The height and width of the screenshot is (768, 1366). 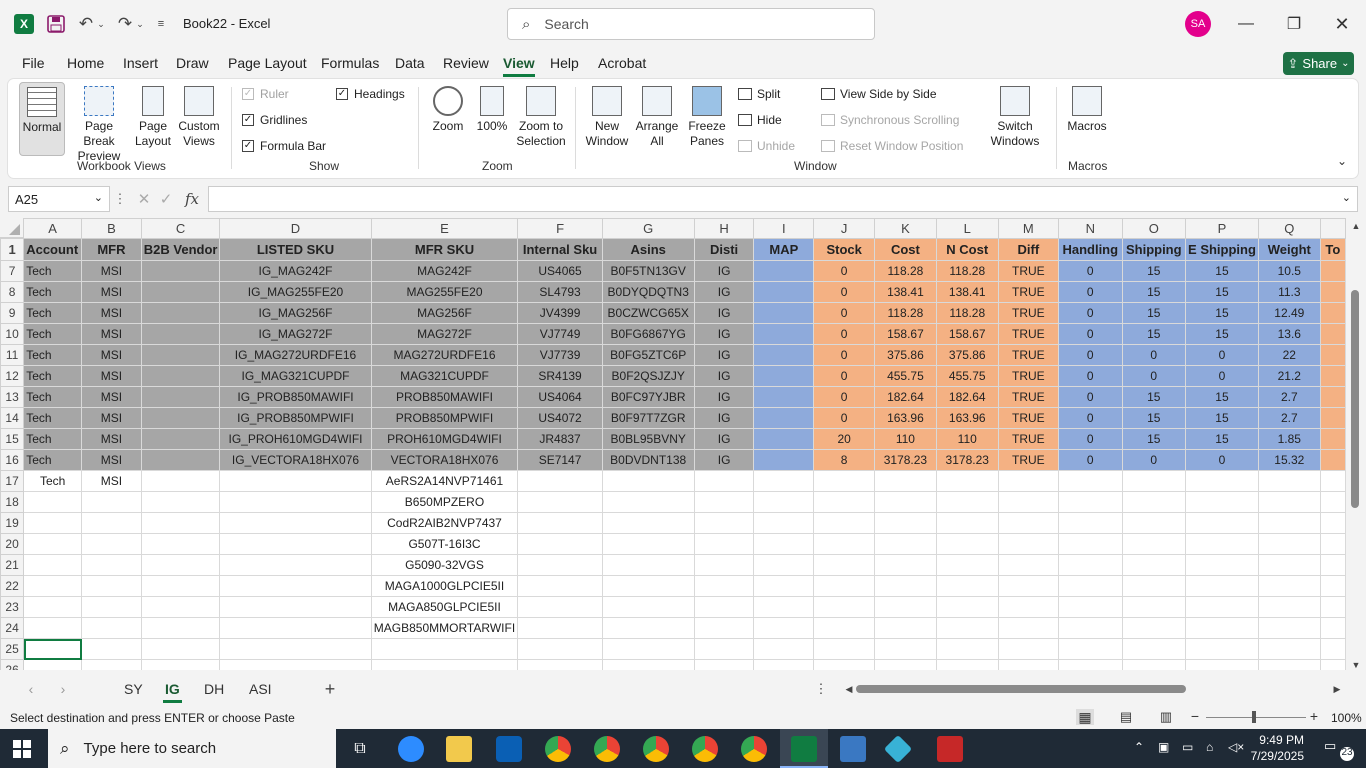 I want to click on cell: 21.2, so click(x=1289, y=376).